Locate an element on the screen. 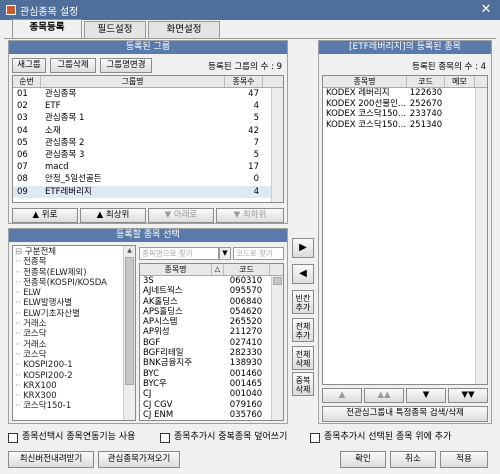 The image size is (500, 474). registered-scrollbar is located at coordinates (481, 236).